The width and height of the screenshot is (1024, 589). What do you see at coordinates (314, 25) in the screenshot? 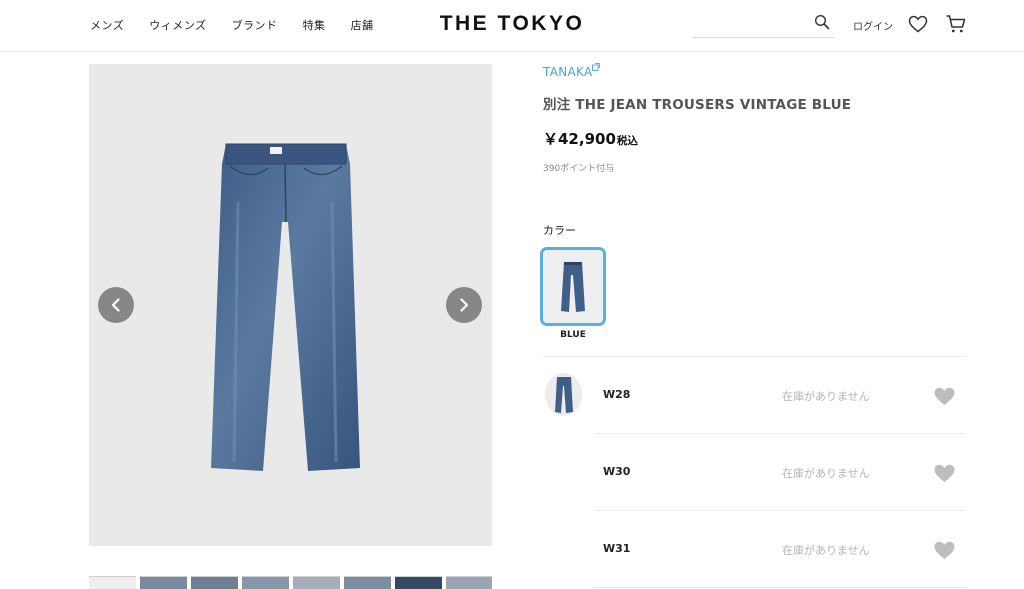
I see `nav-features: 特集` at bounding box center [314, 25].